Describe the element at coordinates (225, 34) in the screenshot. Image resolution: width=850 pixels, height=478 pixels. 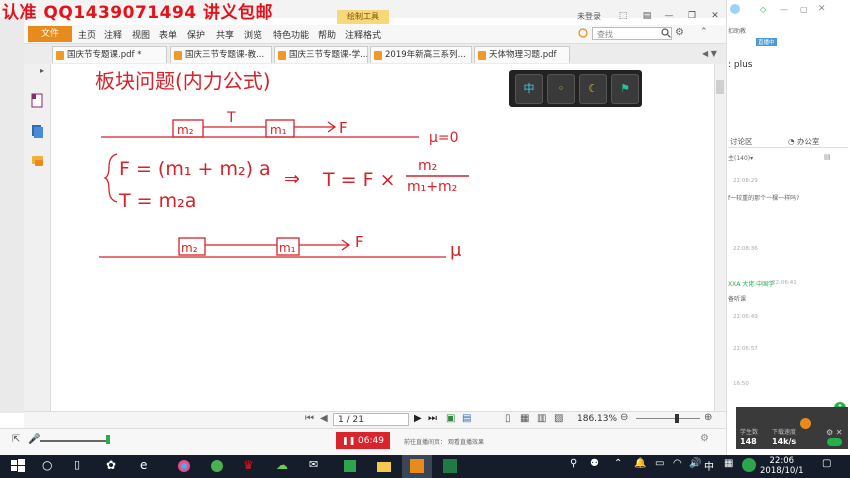
I see `menu-share: 共享` at that location.